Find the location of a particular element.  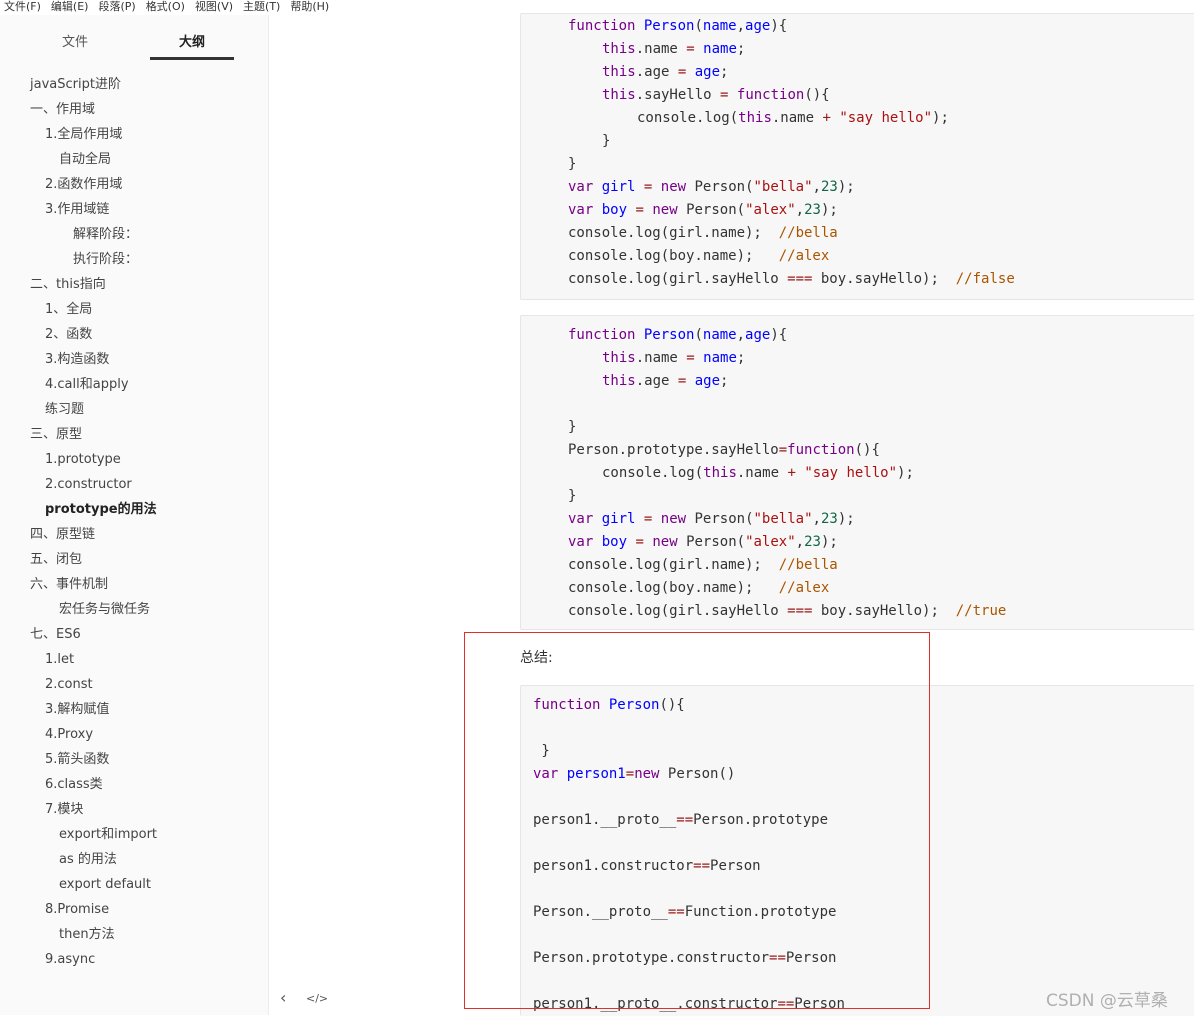

outline-item: 四、原型链 is located at coordinates (62, 535).